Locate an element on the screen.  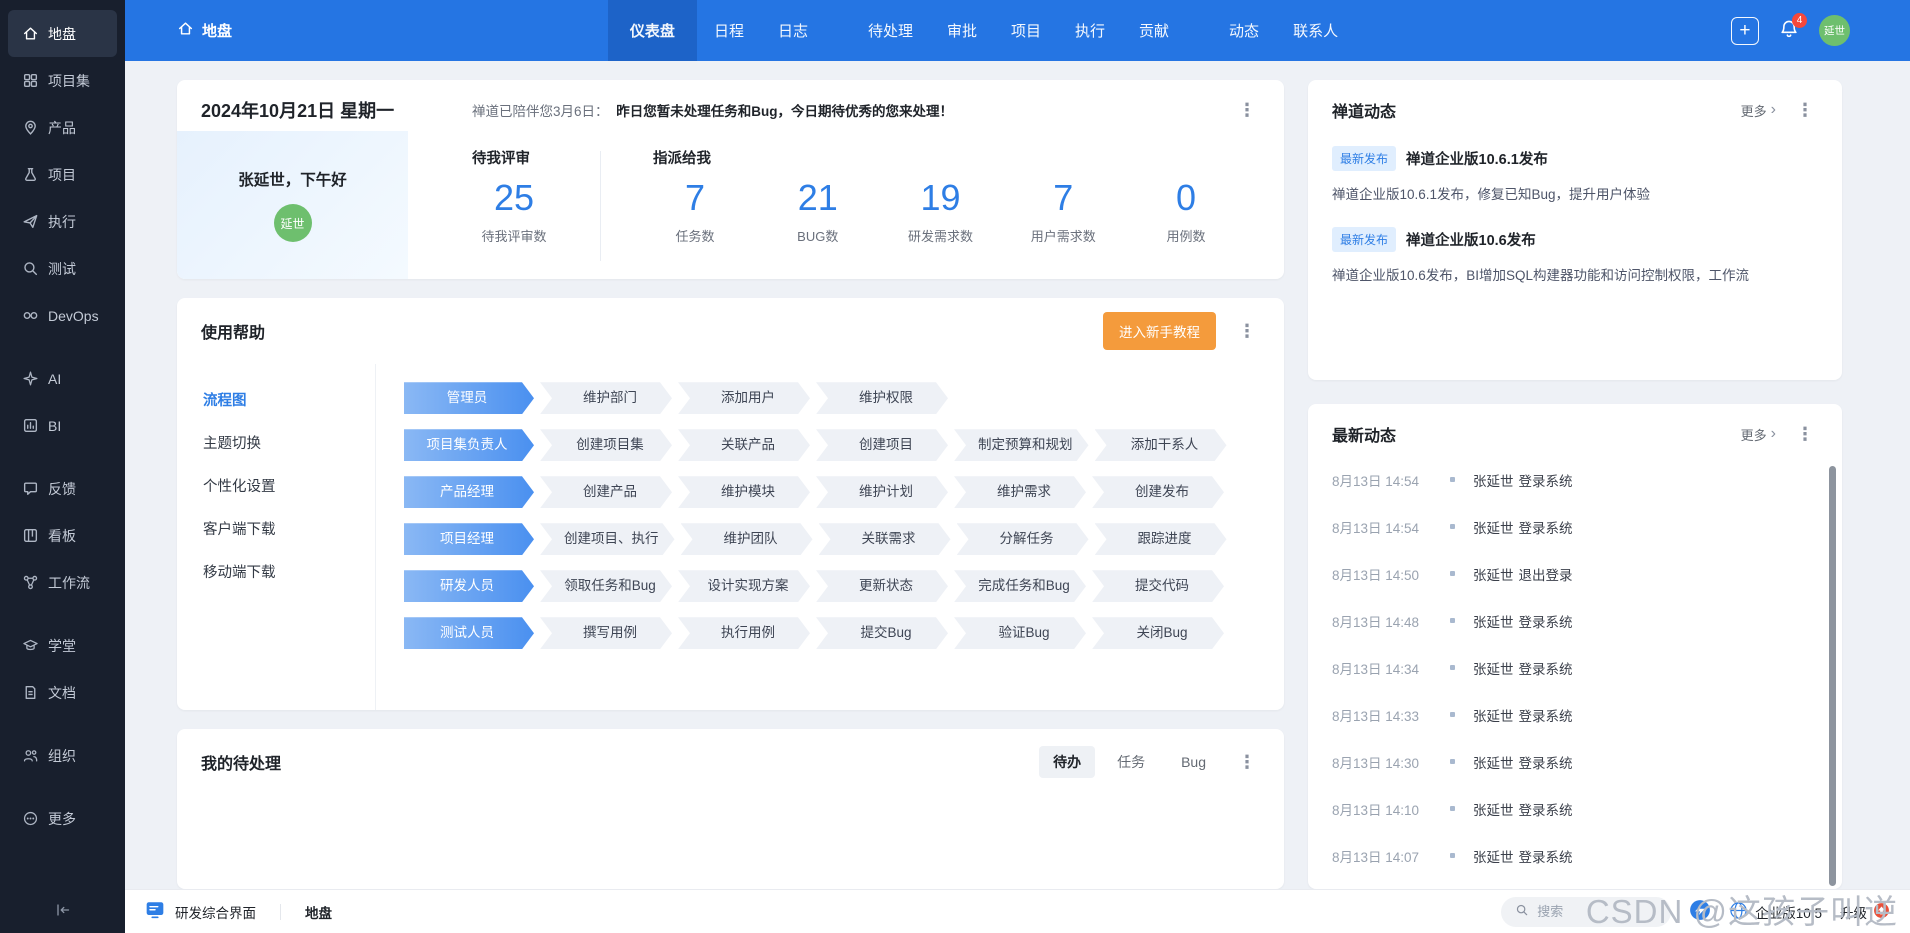
tab-todo-bug: Bug is located at coordinates (1193, 762).